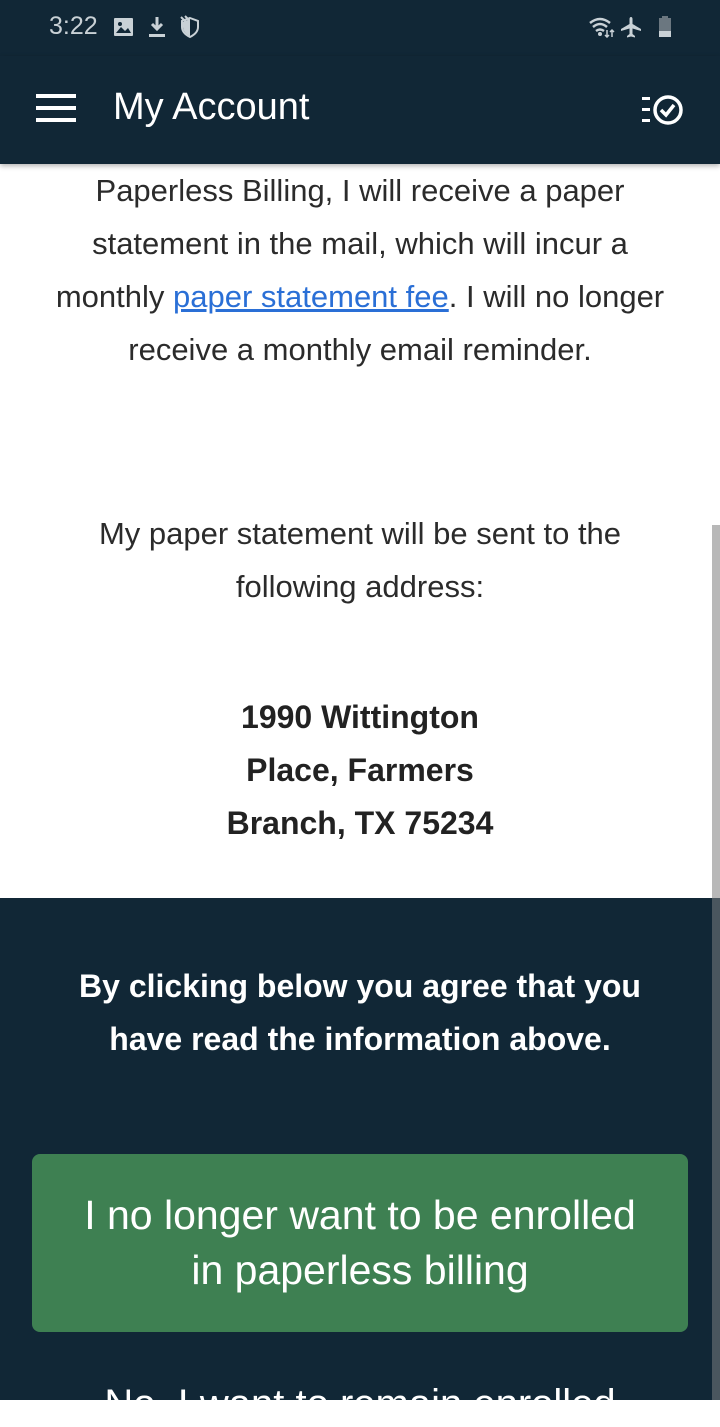 This screenshot has height=1427, width=720. What do you see at coordinates (602, 27) in the screenshot?
I see `wifi-icon` at bounding box center [602, 27].